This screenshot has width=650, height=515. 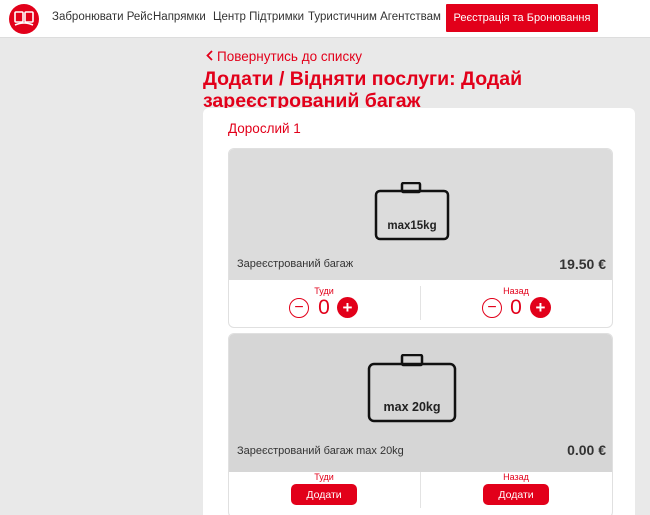 I want to click on bag-weight-label: max15kg, so click(x=412, y=226).